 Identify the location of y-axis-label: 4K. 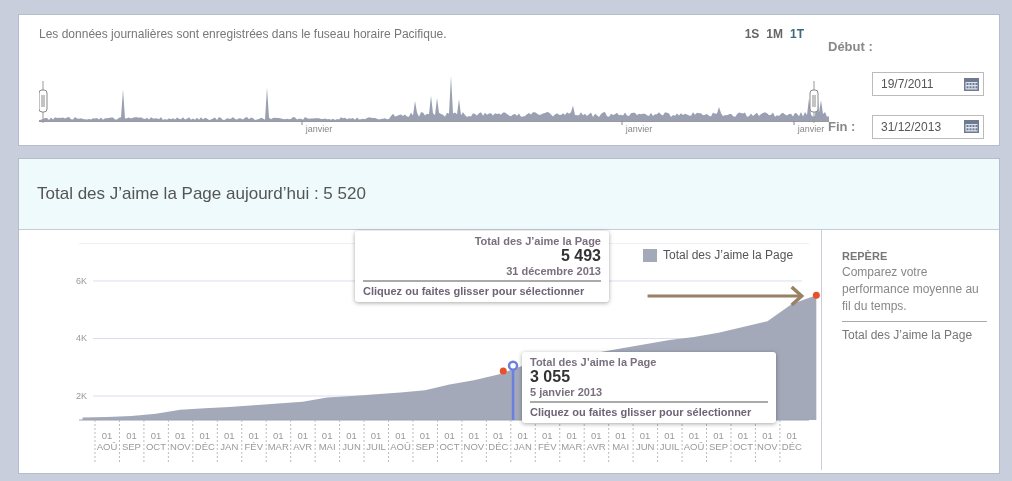
(81, 338).